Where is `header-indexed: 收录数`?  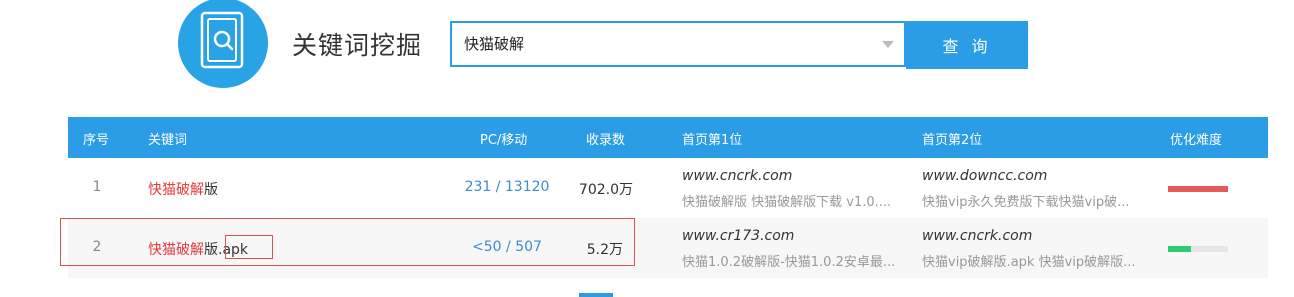 header-indexed: 收录数 is located at coordinates (606, 140).